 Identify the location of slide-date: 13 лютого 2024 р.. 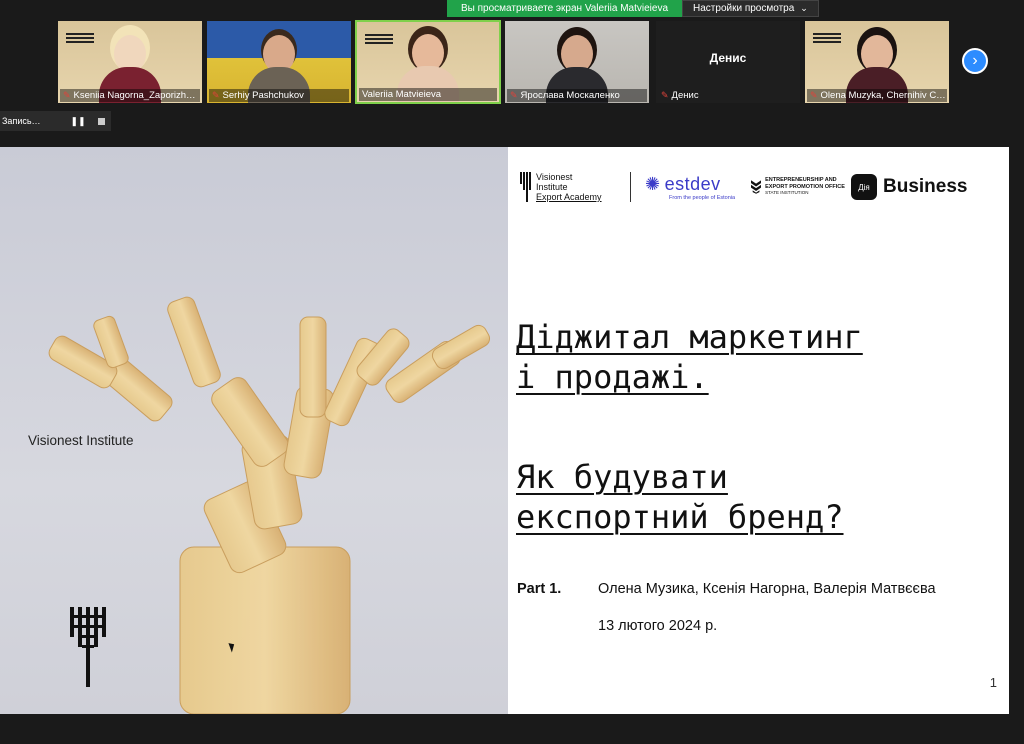
(658, 626).